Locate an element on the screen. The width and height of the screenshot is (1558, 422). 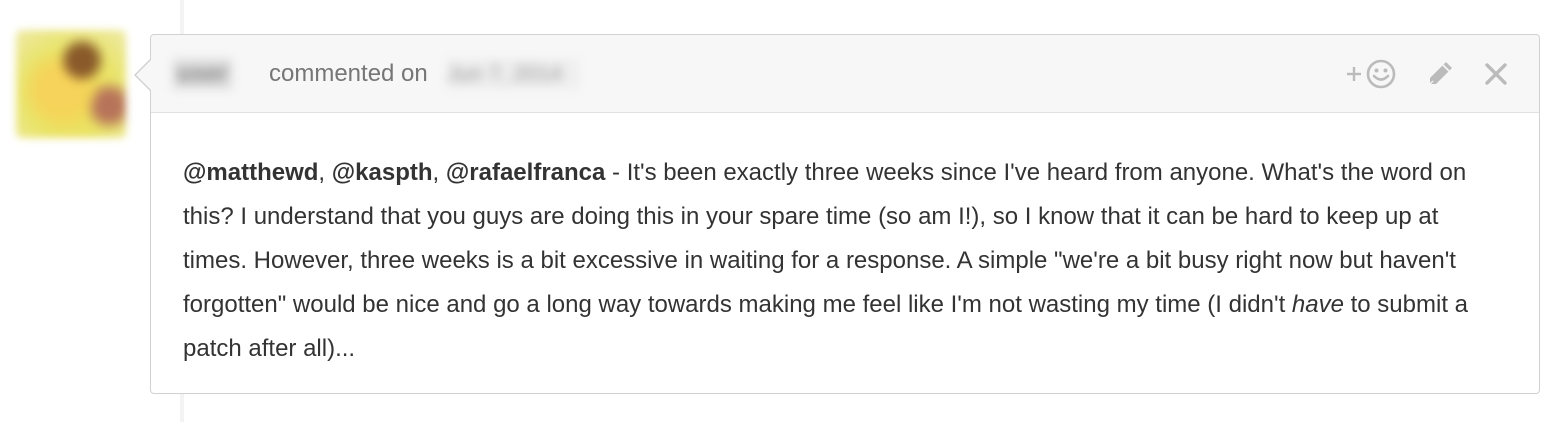
close-icon is located at coordinates (1496, 74).